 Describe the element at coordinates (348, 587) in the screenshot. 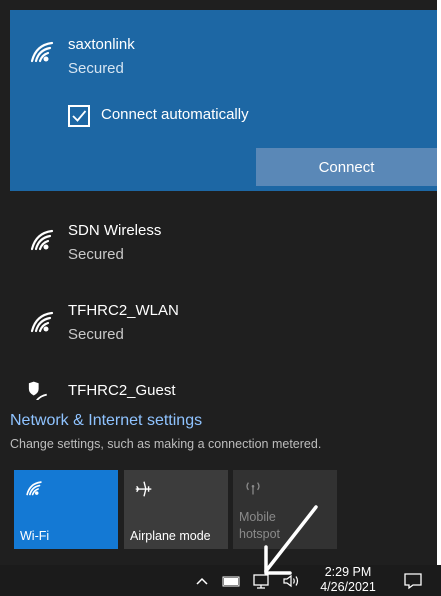

I see `clock-date: 4/26/2021` at that location.